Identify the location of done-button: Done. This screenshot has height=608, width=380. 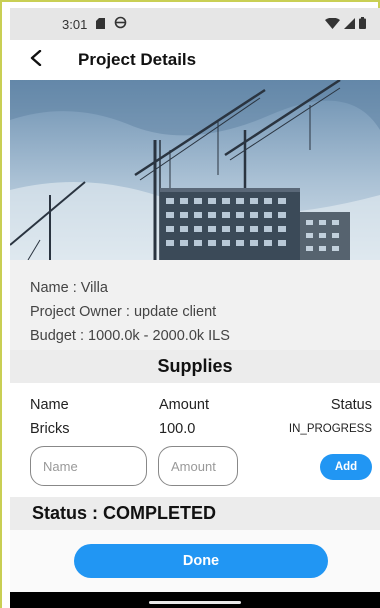
(201, 561).